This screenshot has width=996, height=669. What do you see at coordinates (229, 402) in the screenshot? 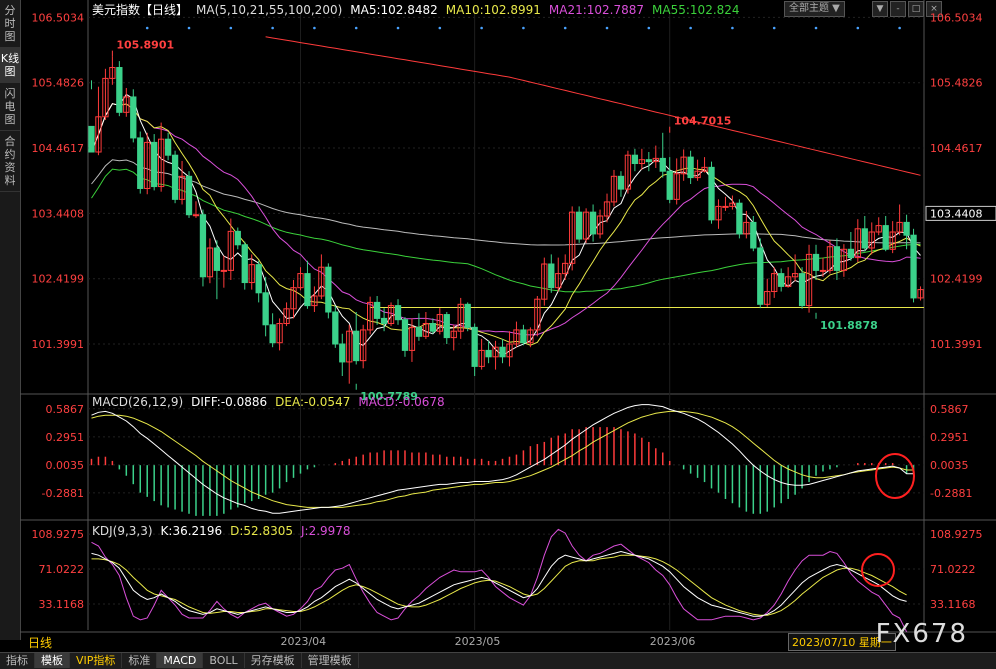
I see `macd-legend-diff: DIFF:-0.0886` at bounding box center [229, 402].